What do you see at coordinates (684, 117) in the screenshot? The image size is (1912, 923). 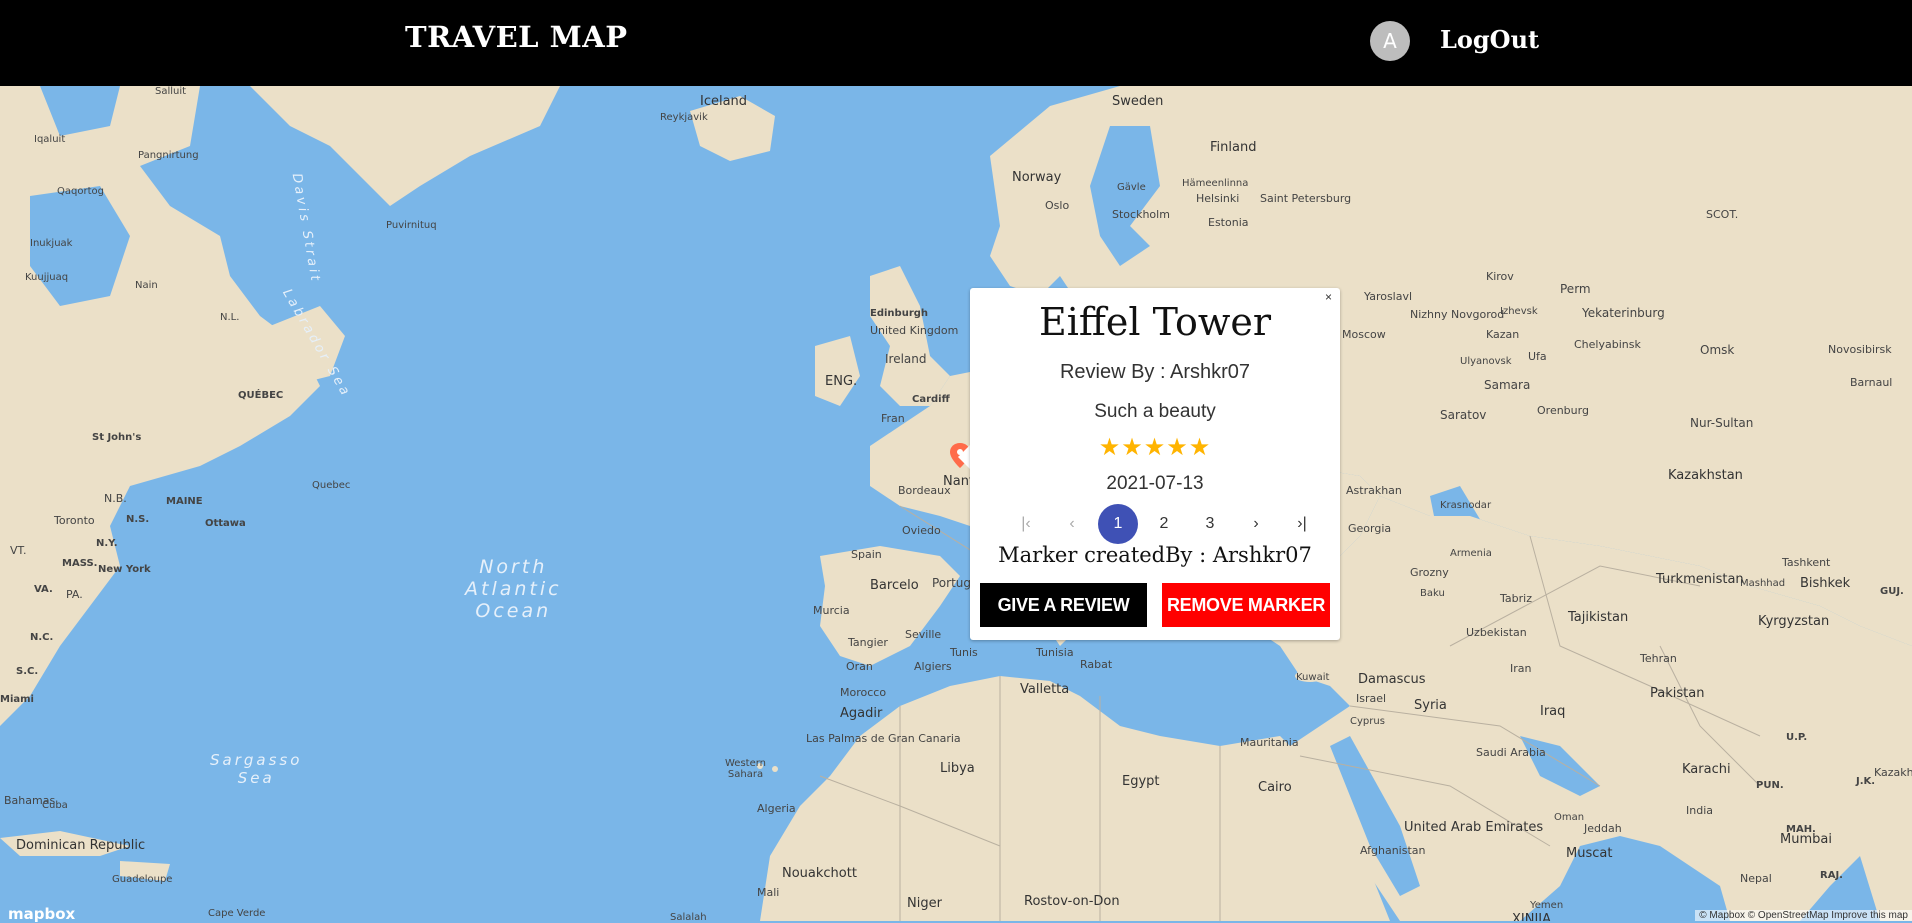 I see `place-label: Reykjavik` at bounding box center [684, 117].